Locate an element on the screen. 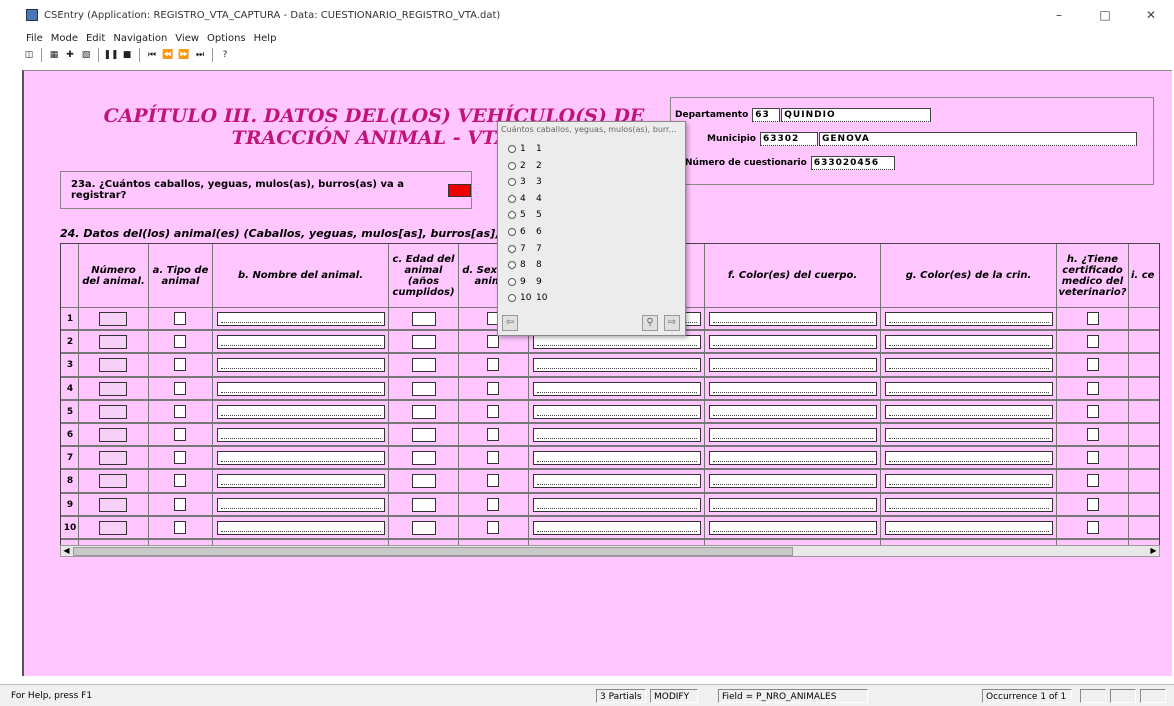  popup-option: 88 is located at coordinates (525, 265).